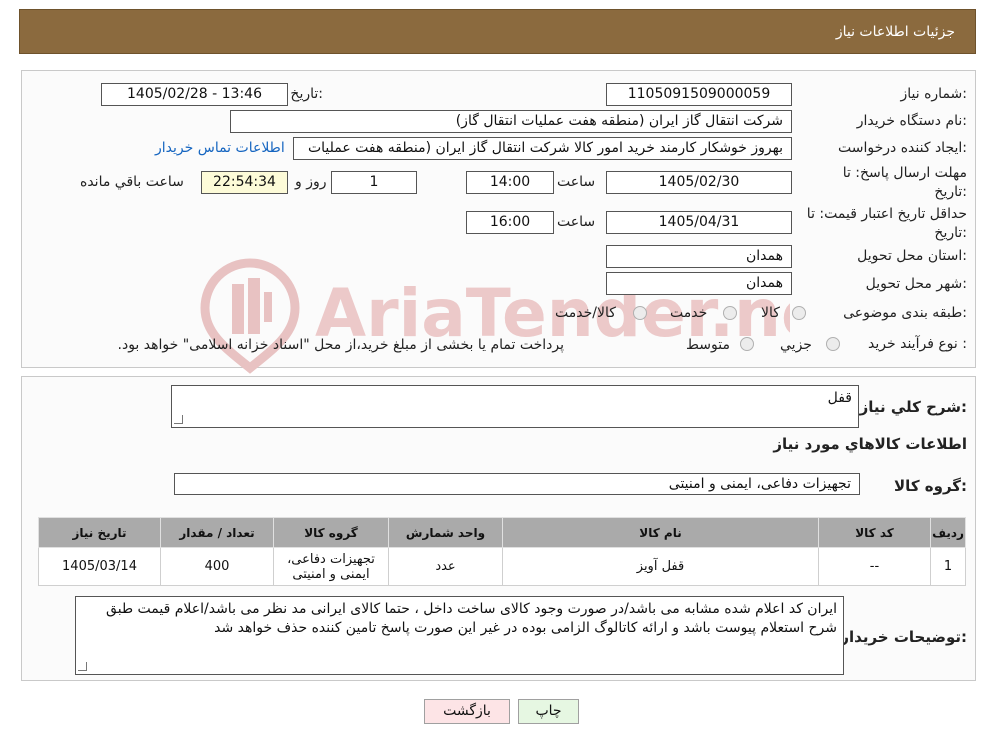 This screenshot has width=985, height=744. I want to click on group-label: گروه کالا:, so click(930, 486).